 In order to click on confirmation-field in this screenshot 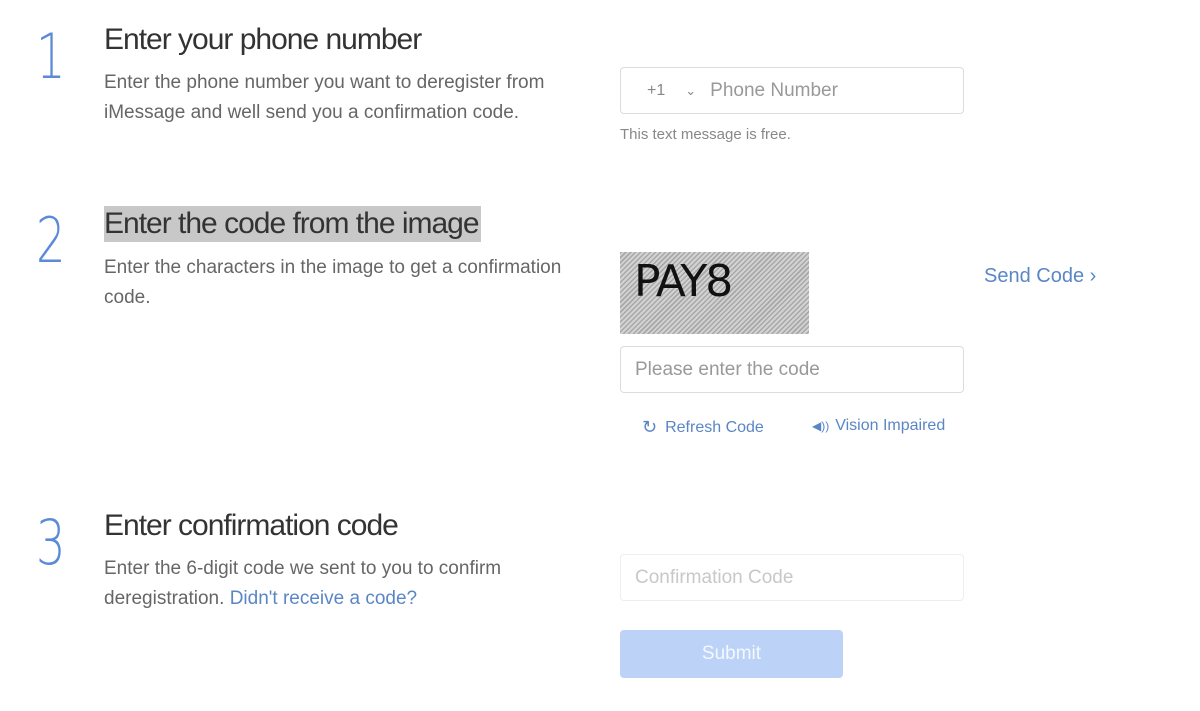, I will do `click(792, 577)`.